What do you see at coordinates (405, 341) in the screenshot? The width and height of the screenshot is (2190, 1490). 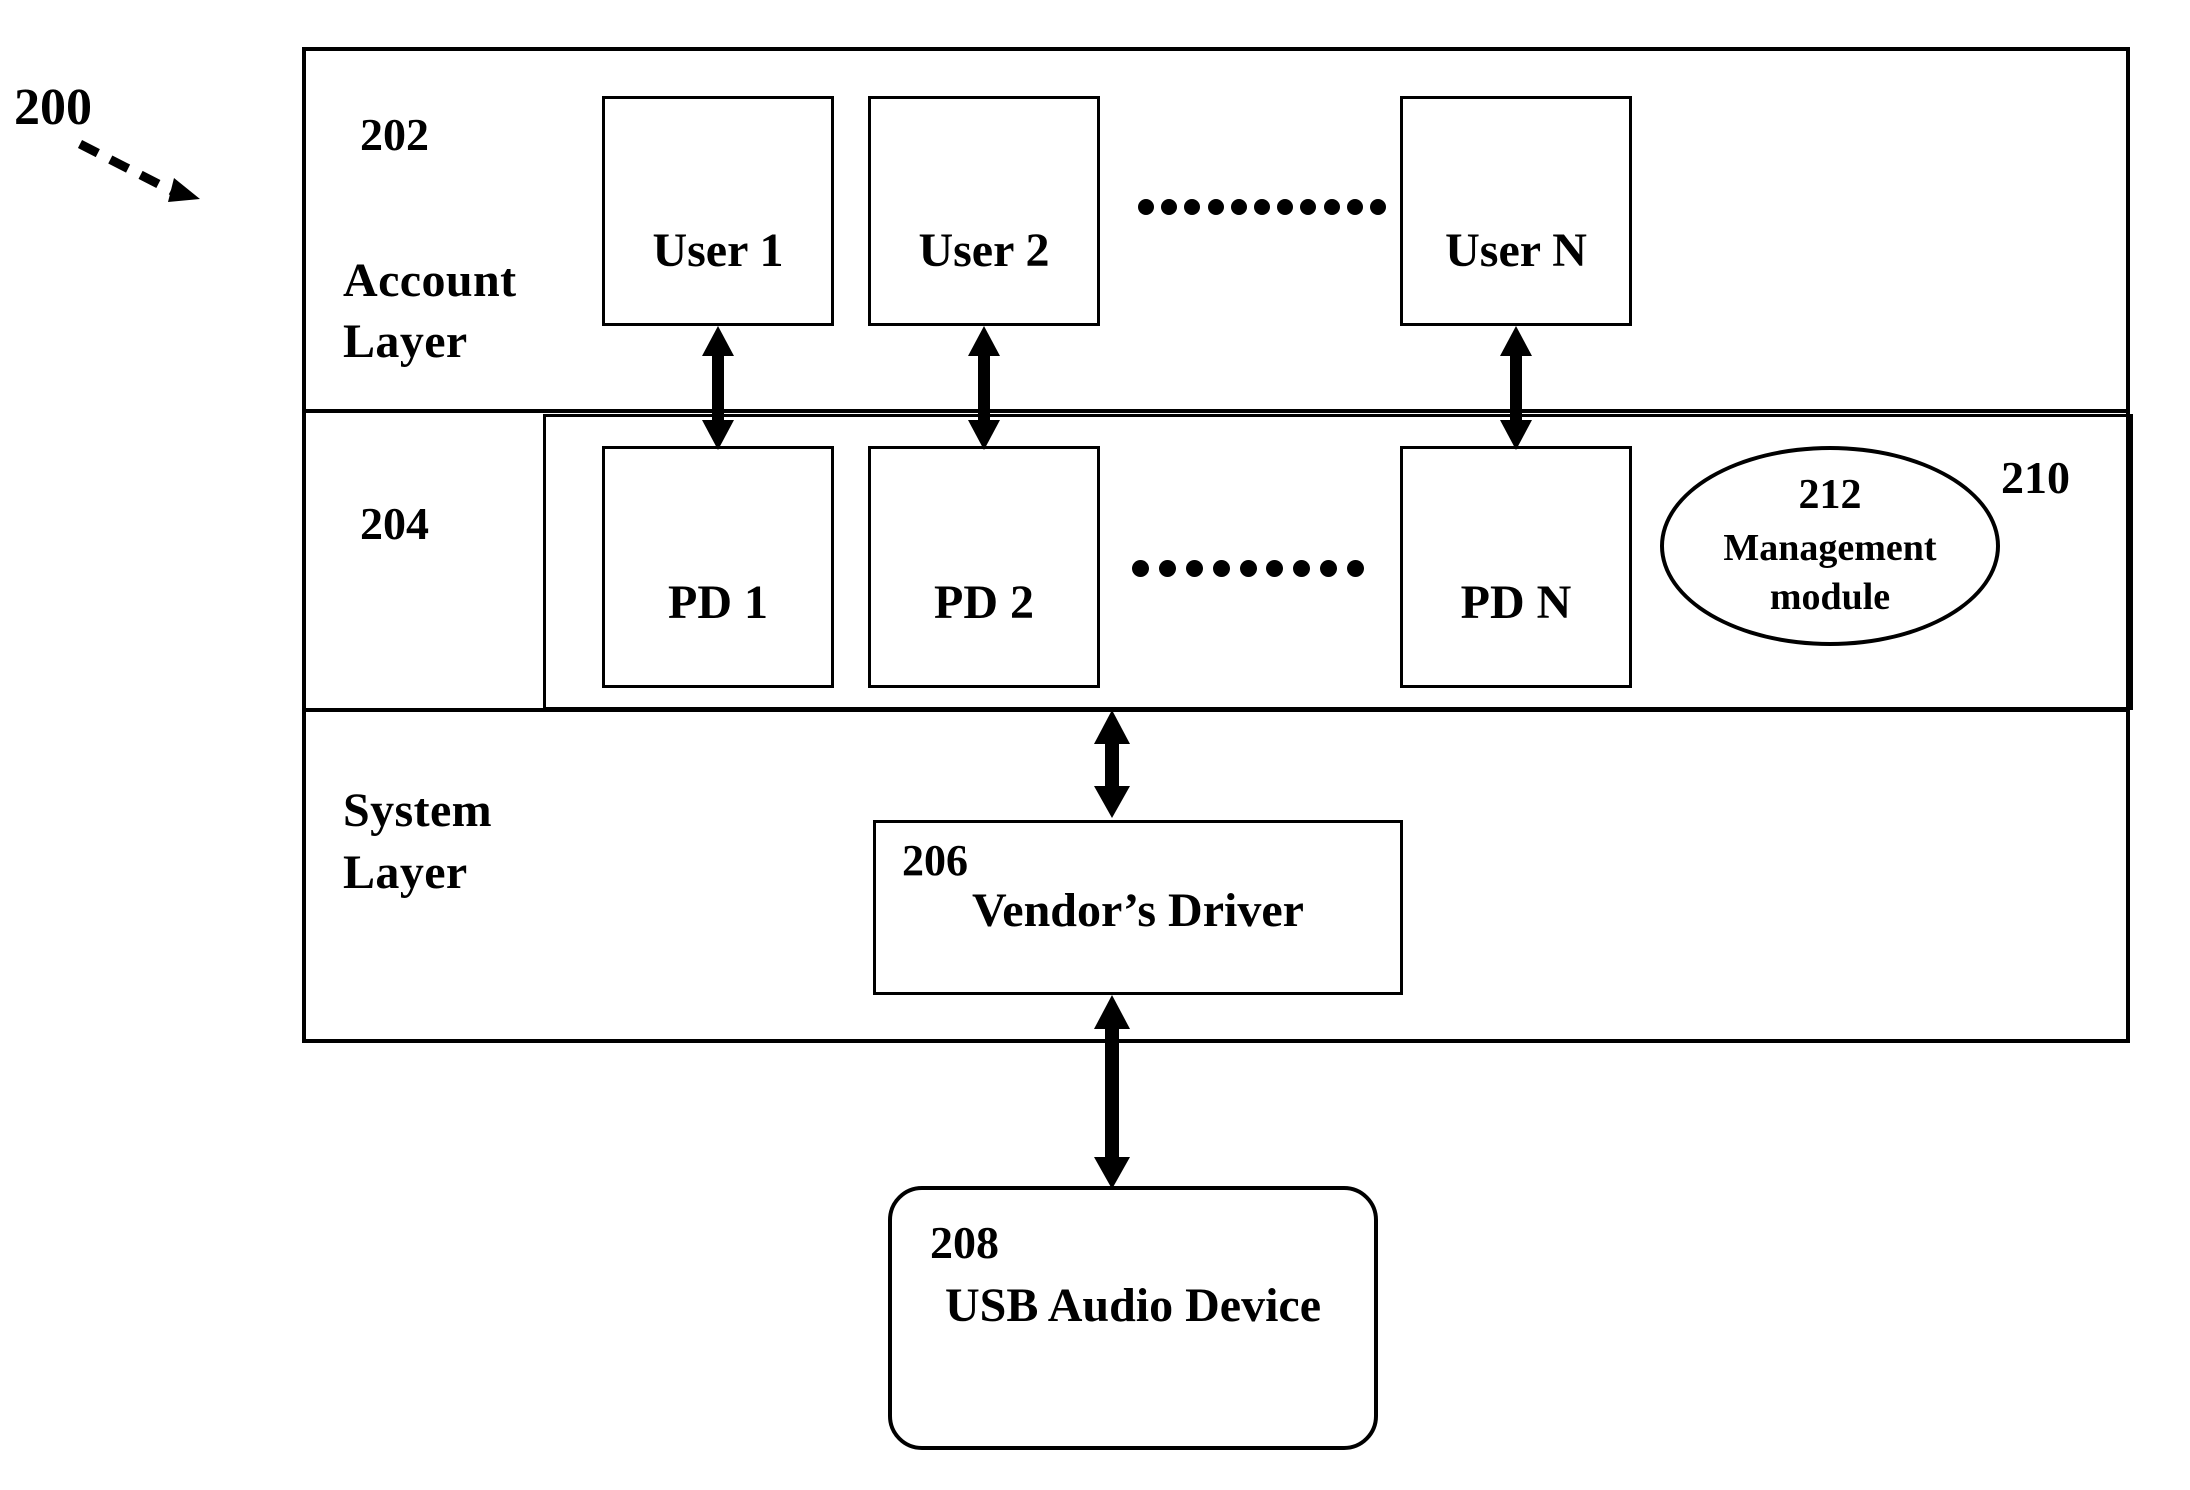 I see `account-layer-title-line2: Layer` at bounding box center [405, 341].